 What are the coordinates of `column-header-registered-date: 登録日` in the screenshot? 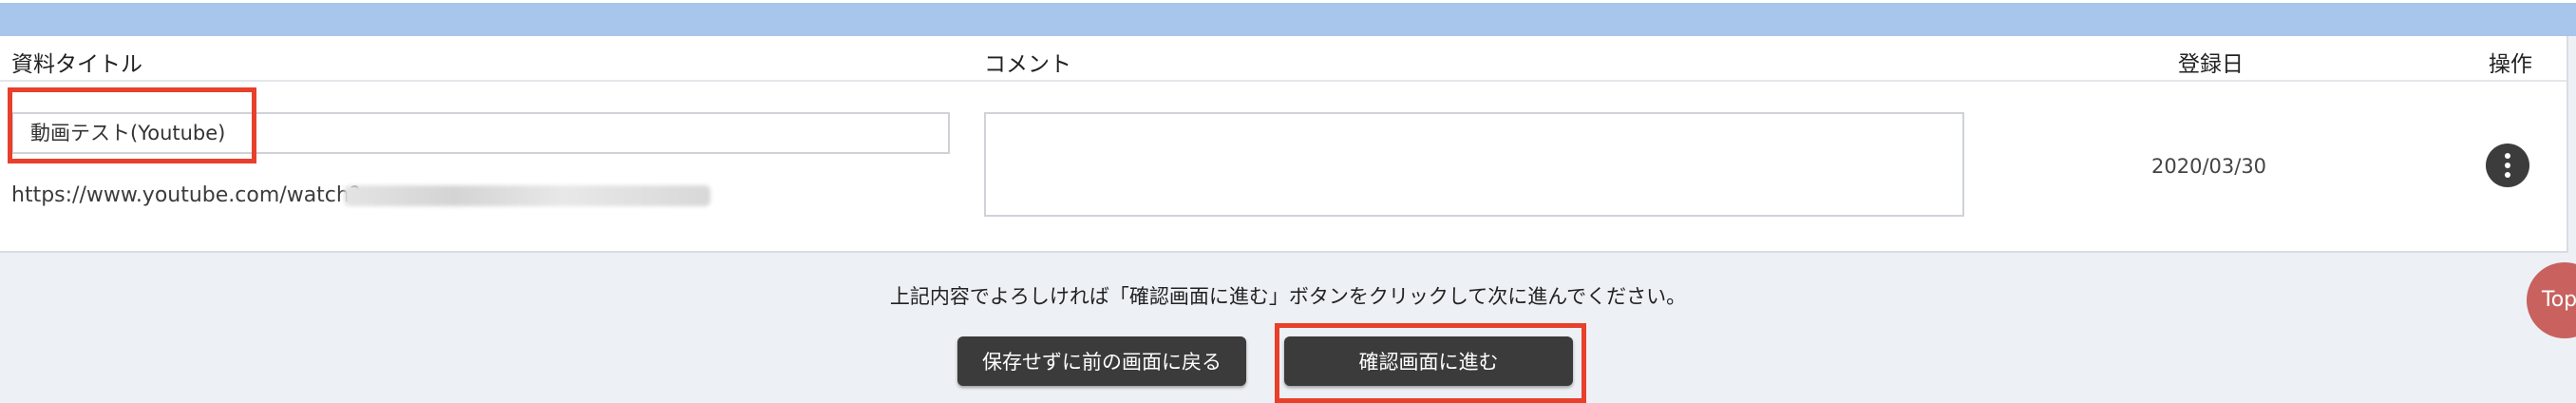 It's located at (2211, 64).